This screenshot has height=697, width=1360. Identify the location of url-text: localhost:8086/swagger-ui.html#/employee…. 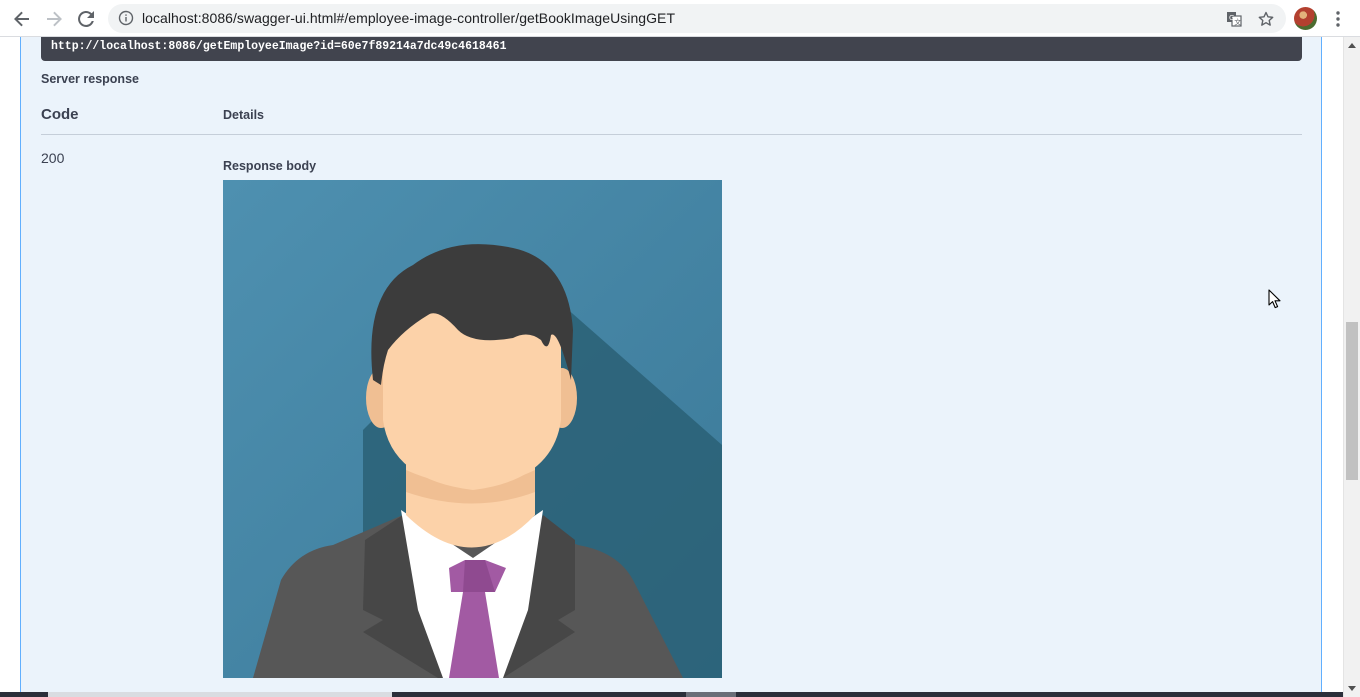
(408, 18).